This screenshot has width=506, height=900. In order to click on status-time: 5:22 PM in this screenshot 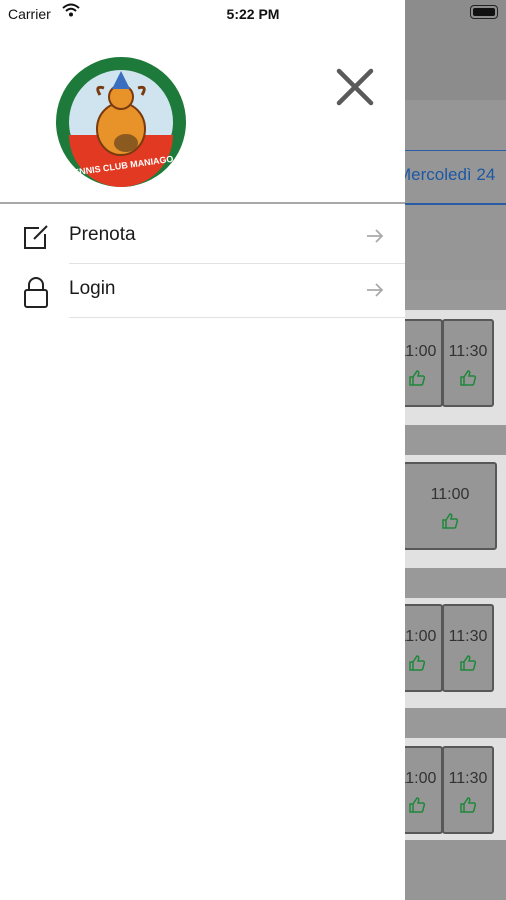, I will do `click(253, 14)`.